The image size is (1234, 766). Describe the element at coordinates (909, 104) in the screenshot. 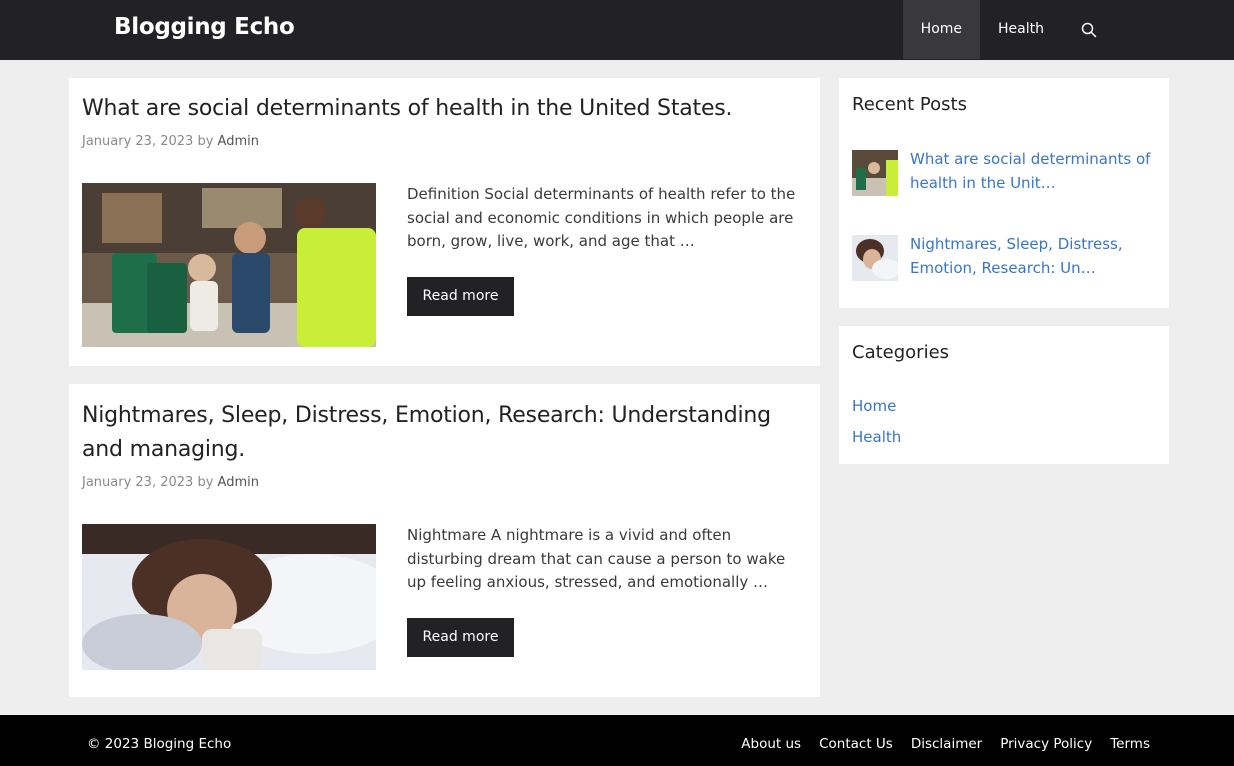

I see `widget-title: Recent Posts` at that location.